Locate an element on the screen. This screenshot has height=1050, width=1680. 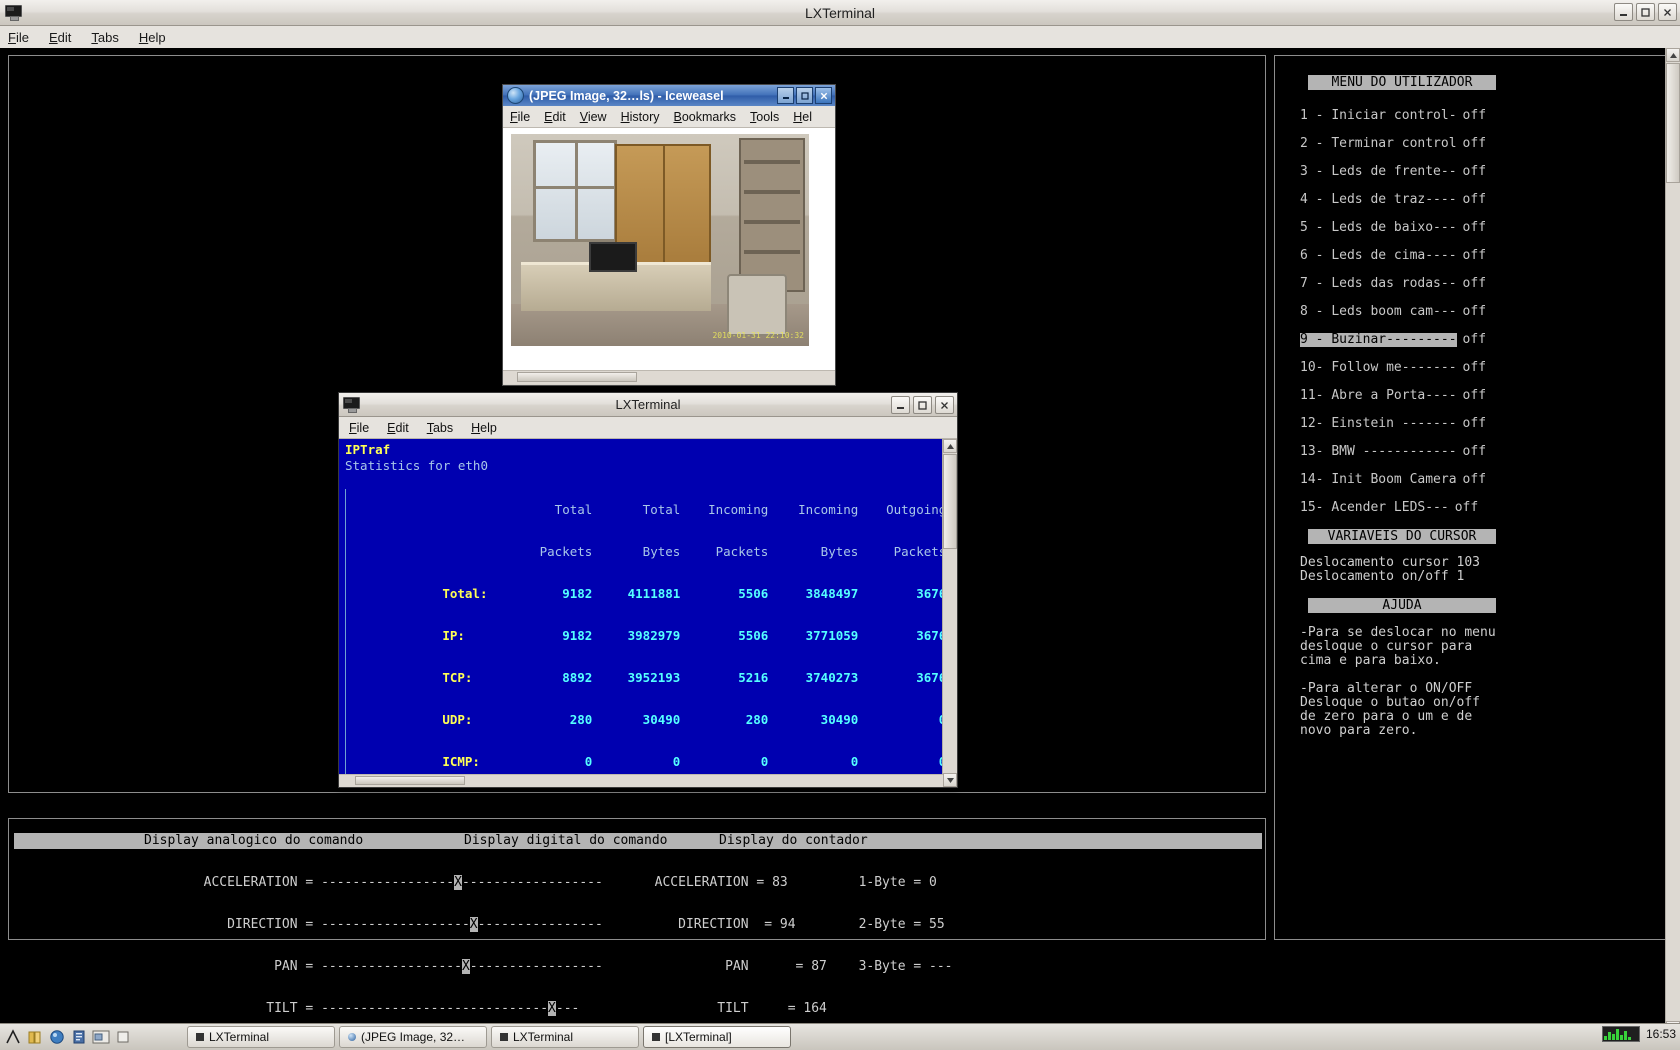
task-button: [LXTerminal] is located at coordinates (717, 1037).